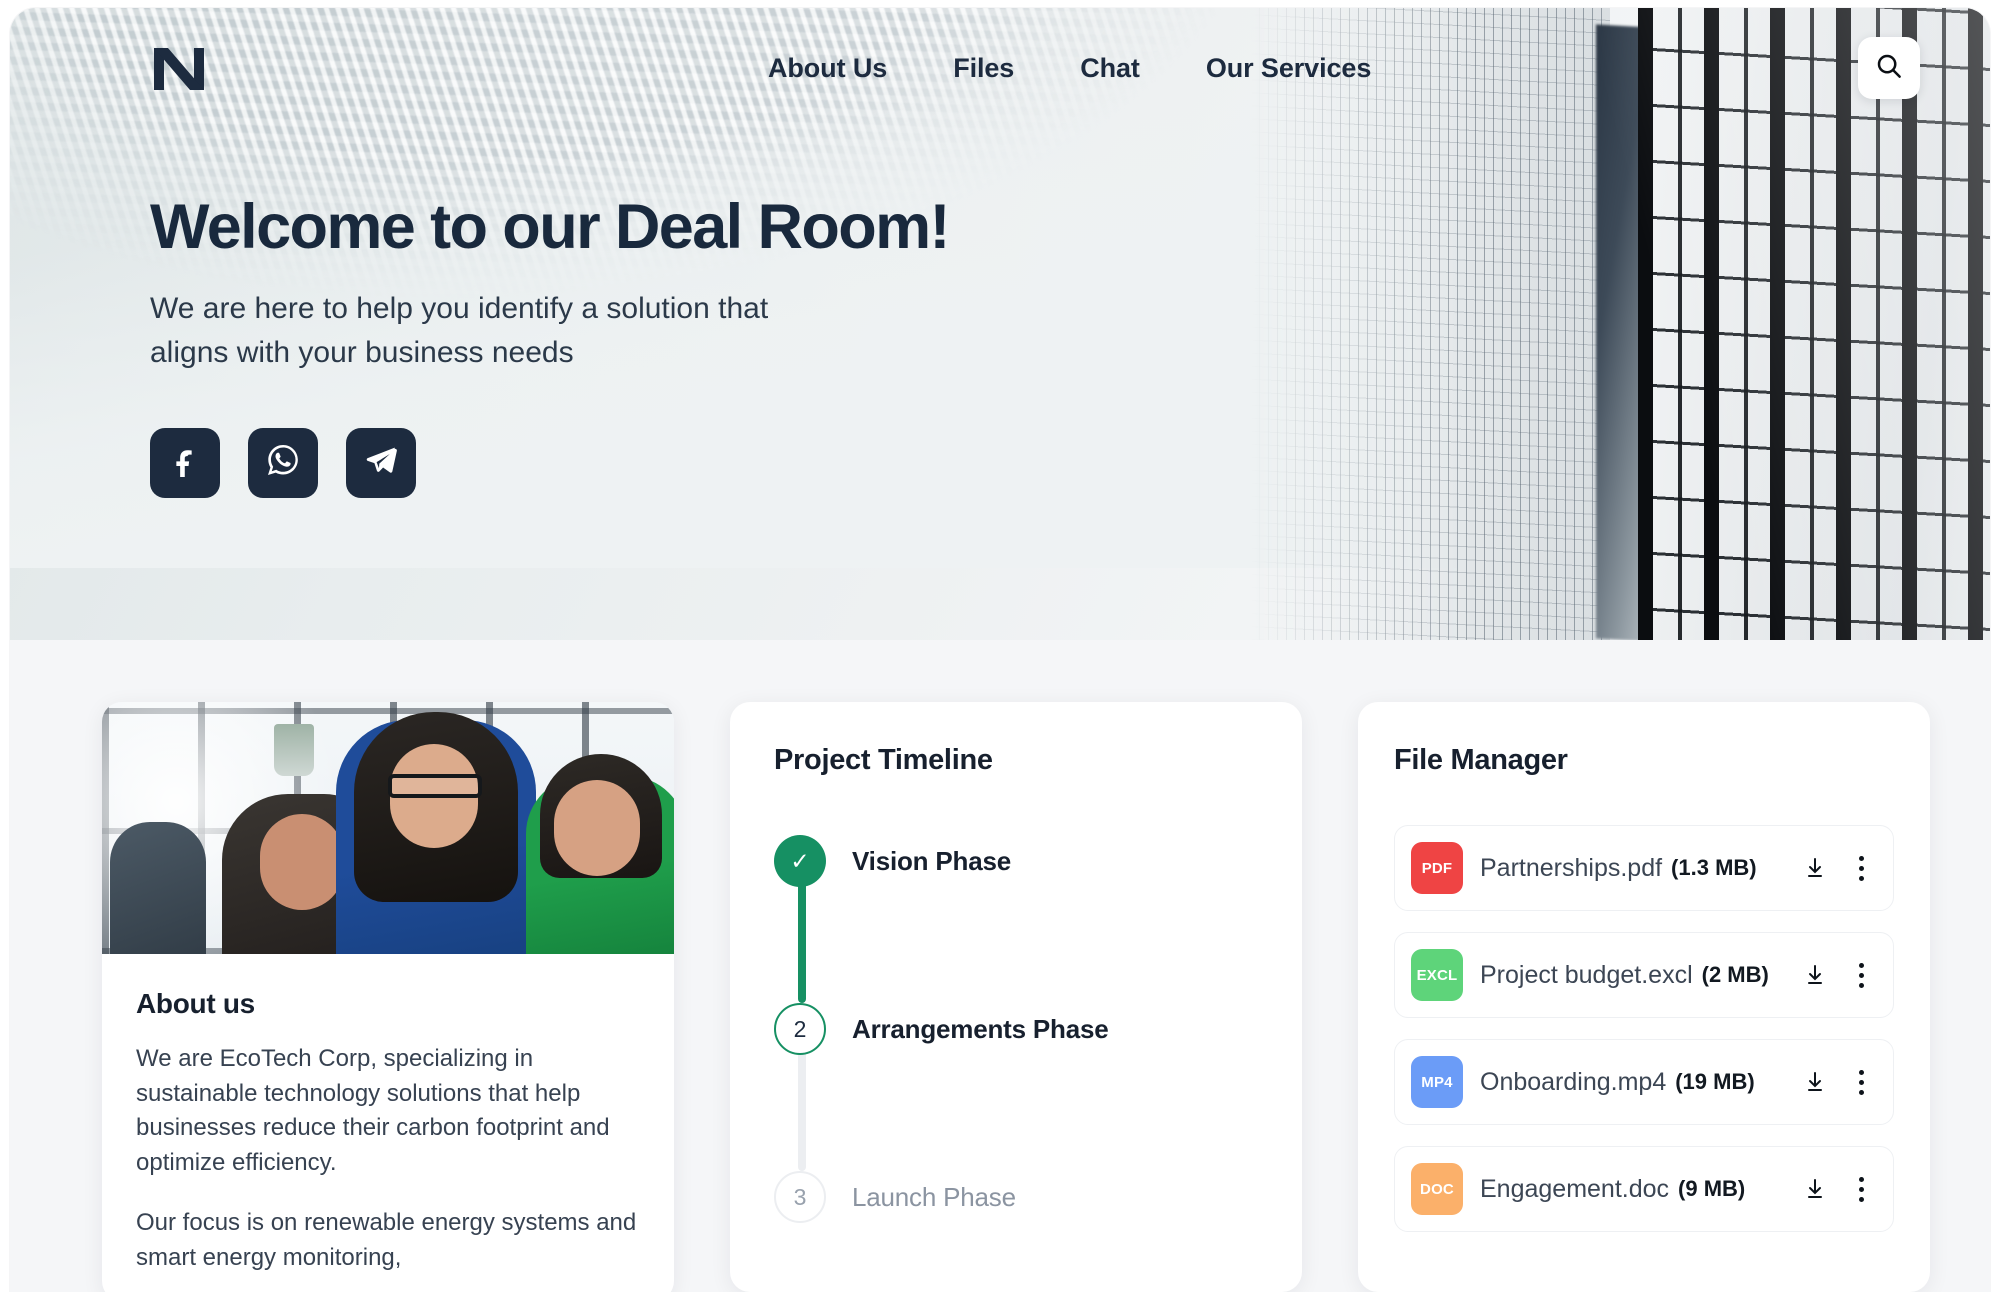 This screenshot has width=2000, height=1292. I want to click on whatsapp-button, so click(283, 462).